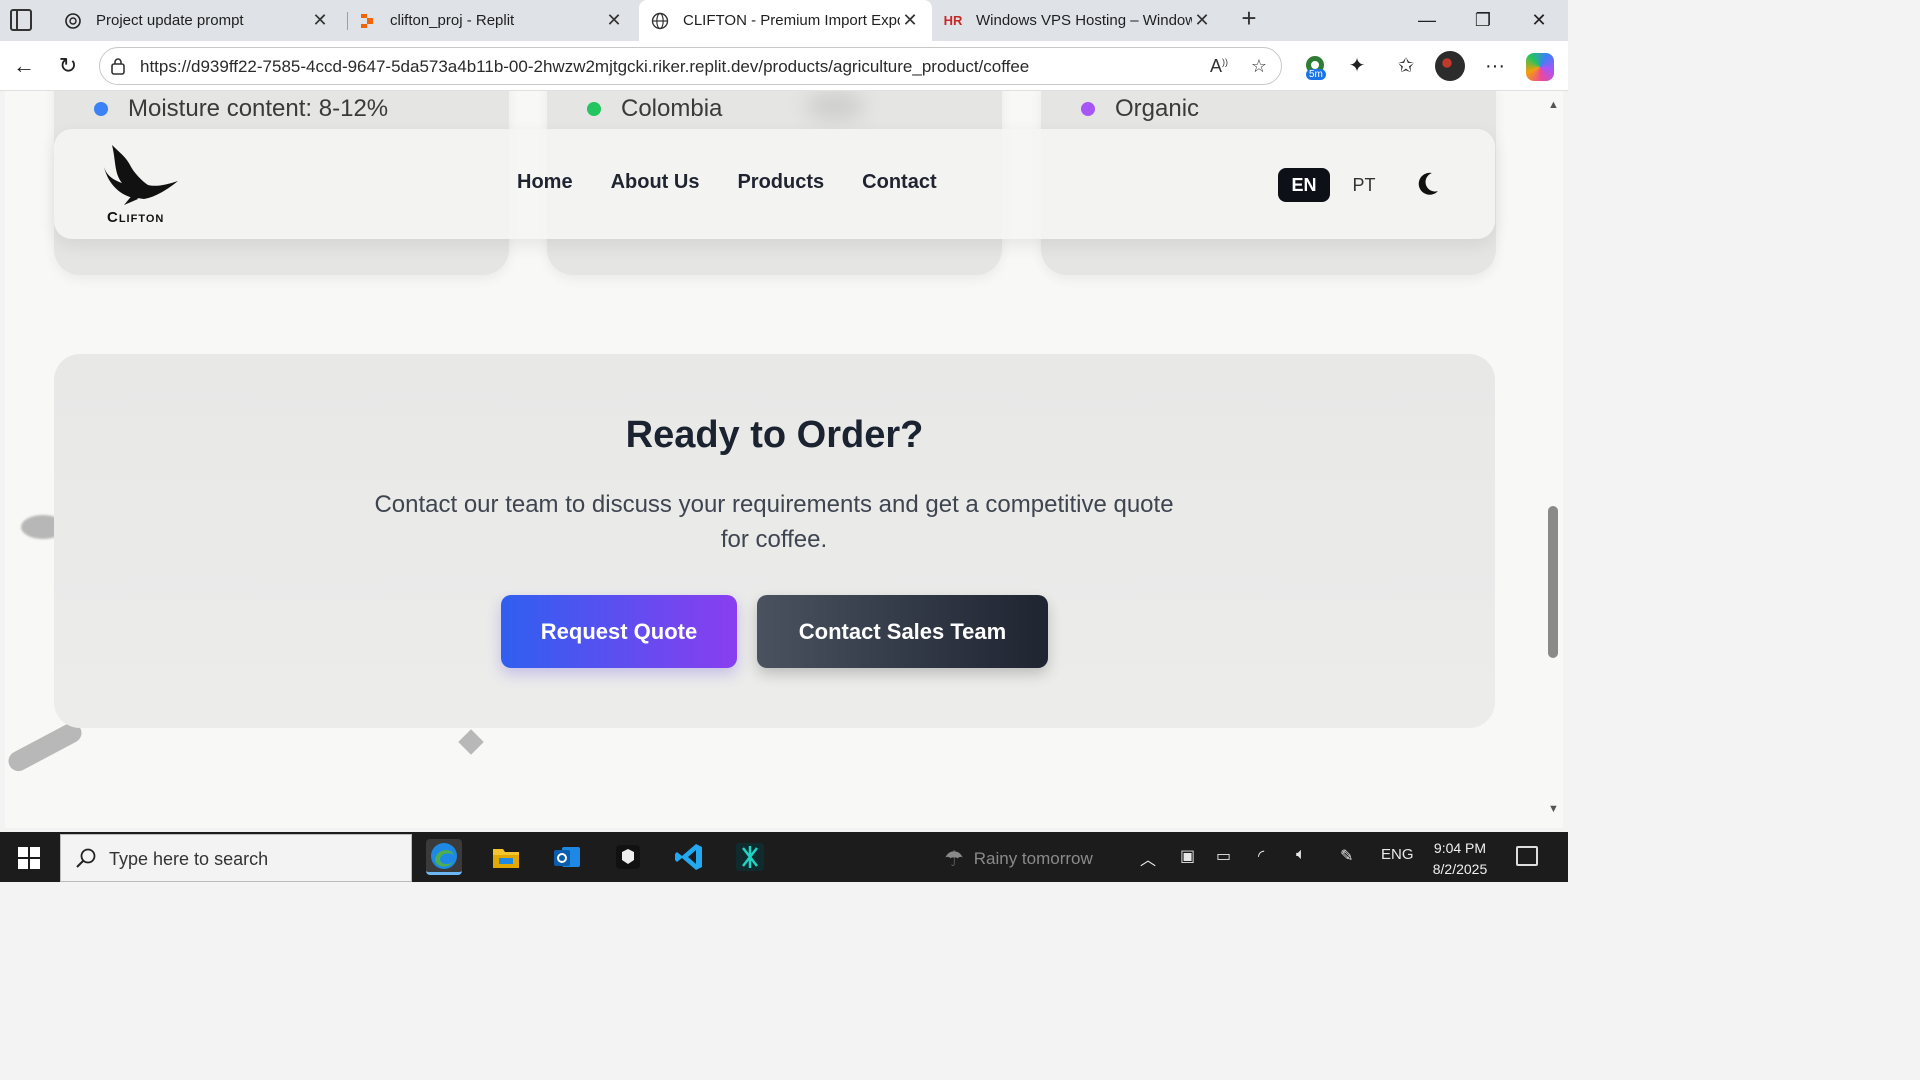 The width and height of the screenshot is (1920, 1080). What do you see at coordinates (1316, 74) in the screenshot?
I see `extension-badge: 5m` at bounding box center [1316, 74].